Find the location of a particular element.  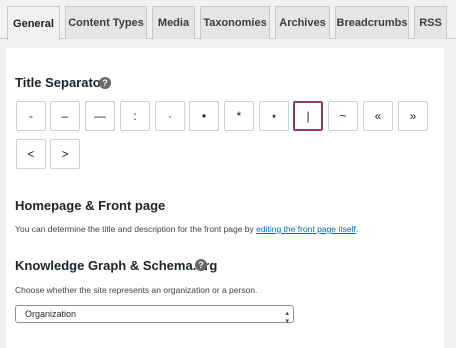

tab-breadcrumbs: Breadcrumbs is located at coordinates (372, 22).